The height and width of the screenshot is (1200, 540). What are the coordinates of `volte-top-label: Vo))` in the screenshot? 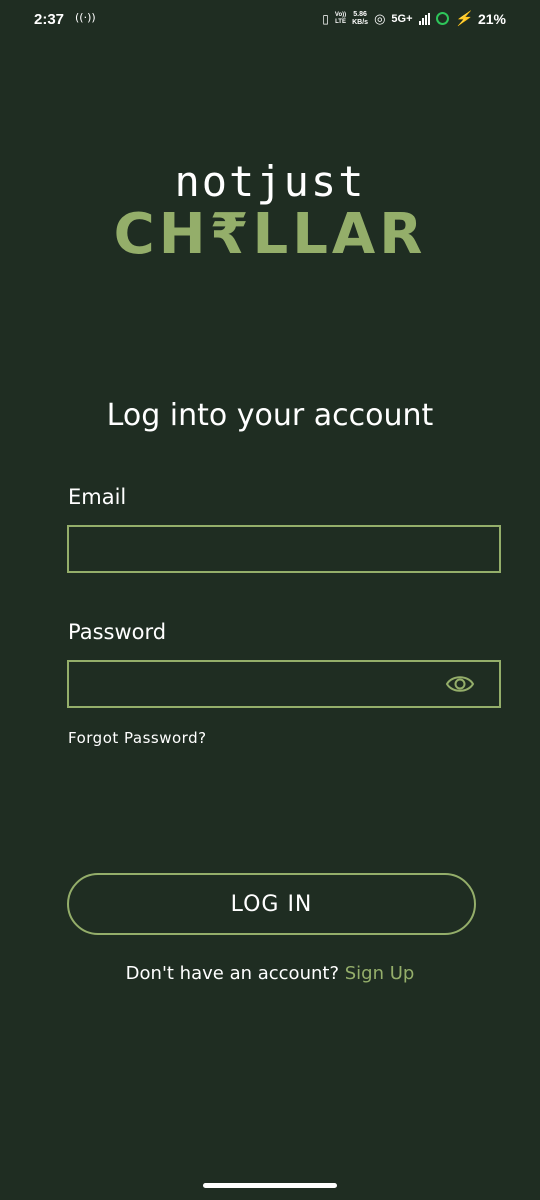 It's located at (340, 14).